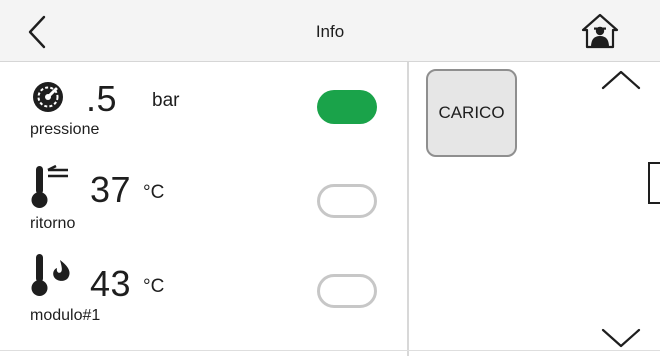 The width and height of the screenshot is (660, 356). Describe the element at coordinates (50, 99) in the screenshot. I see `pressure-gauge-icon` at that location.